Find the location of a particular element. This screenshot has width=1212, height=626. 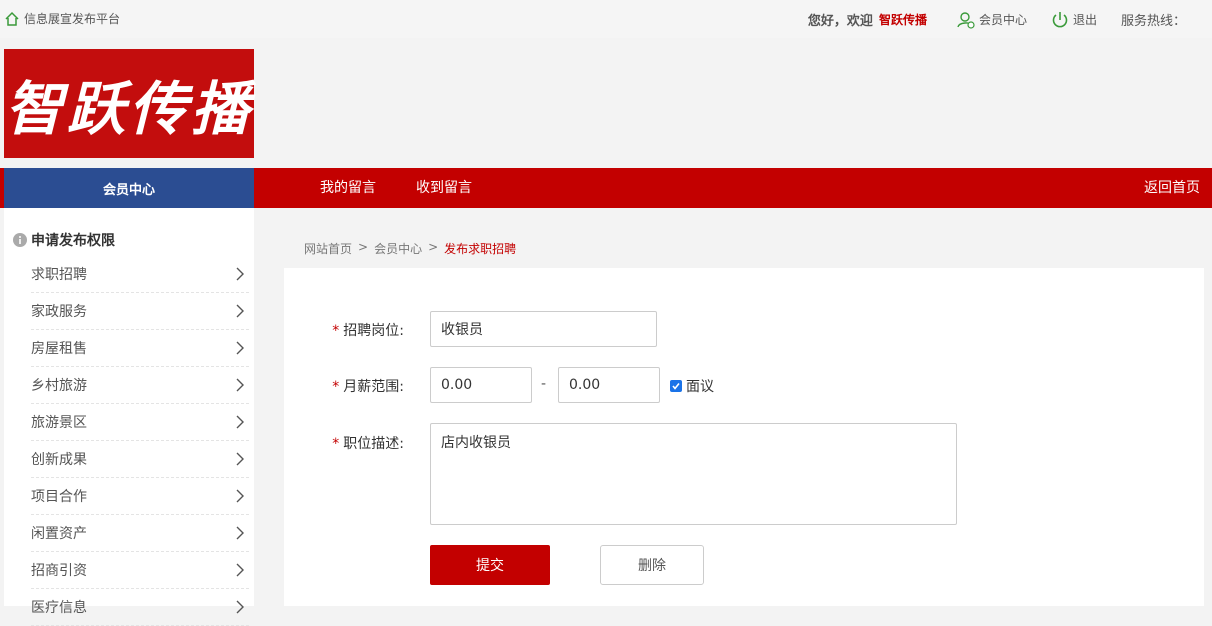

sidebar-title-label: 申请发布权限 is located at coordinates (73, 241).